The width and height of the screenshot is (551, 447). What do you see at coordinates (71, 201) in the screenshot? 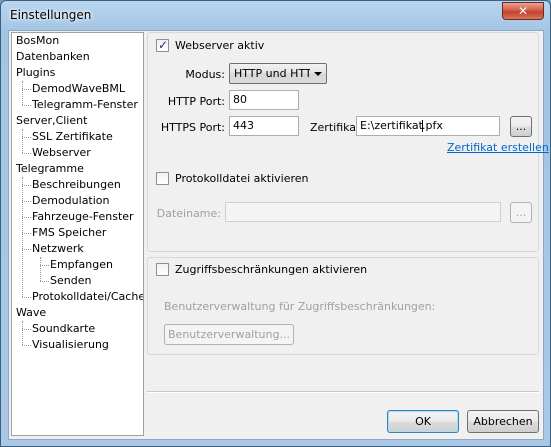
I see `tree-item: Demodulation` at bounding box center [71, 201].